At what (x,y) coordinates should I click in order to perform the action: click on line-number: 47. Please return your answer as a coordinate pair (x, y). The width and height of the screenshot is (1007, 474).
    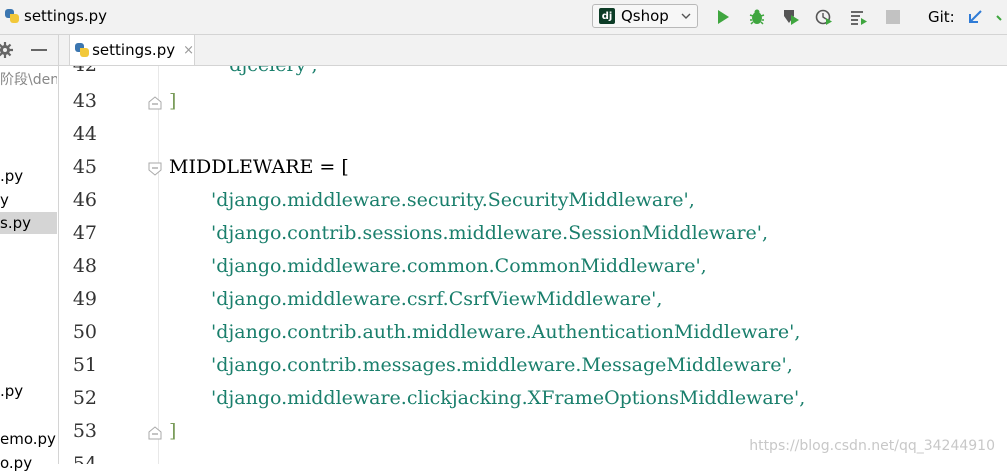
    Looking at the image, I should click on (84, 233).